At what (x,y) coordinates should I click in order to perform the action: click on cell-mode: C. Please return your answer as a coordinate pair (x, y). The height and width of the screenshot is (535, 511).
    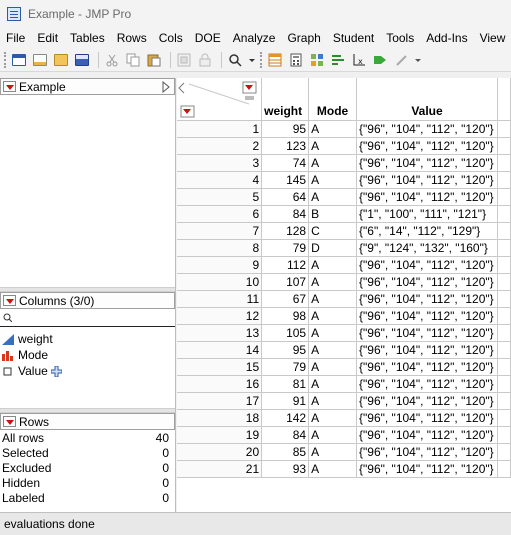
    Looking at the image, I should click on (333, 231).